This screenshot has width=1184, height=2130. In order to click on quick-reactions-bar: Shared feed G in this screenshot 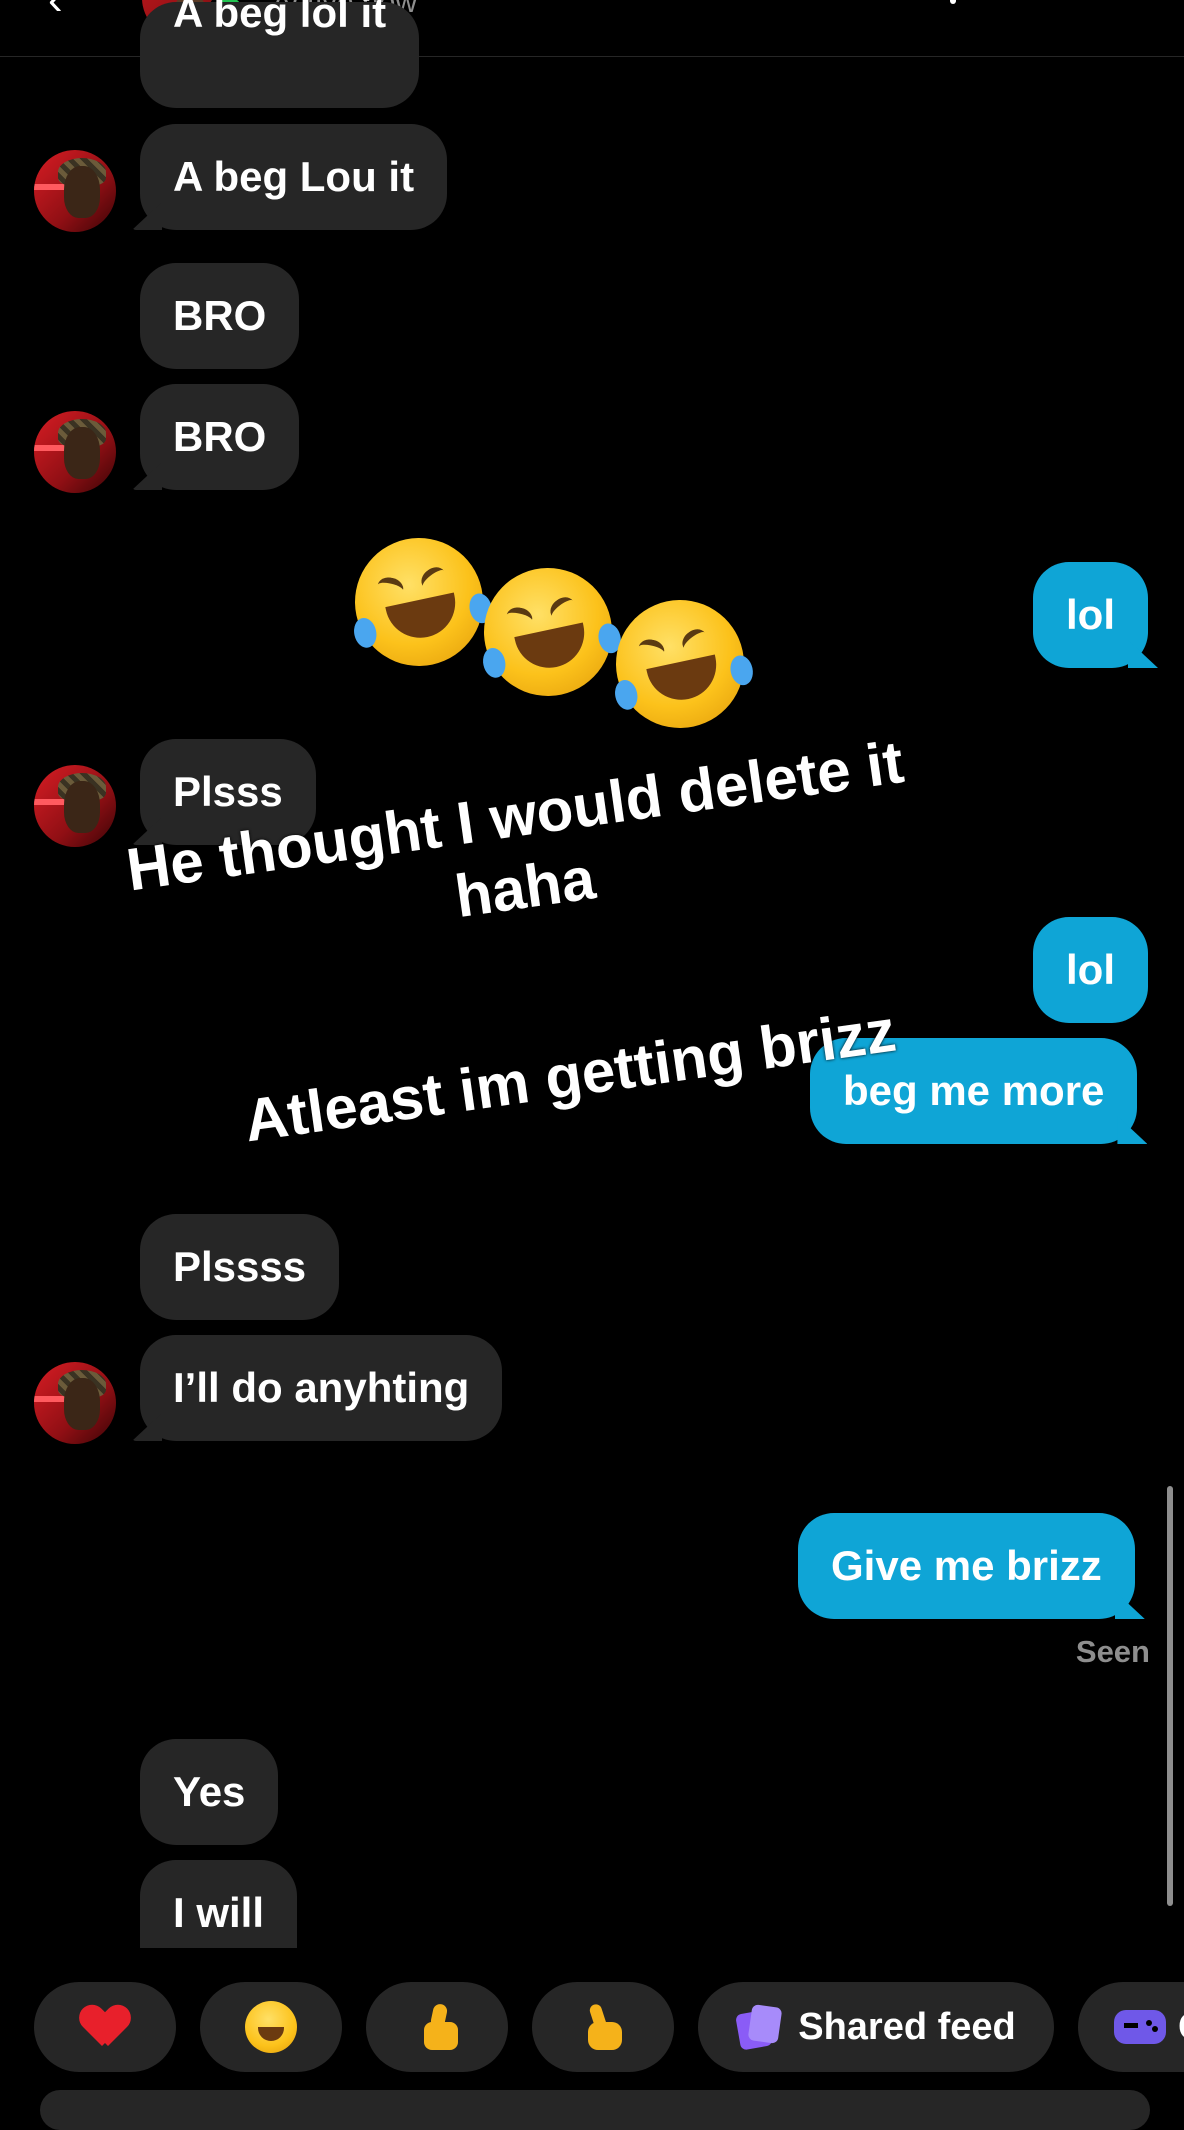, I will do `click(592, 2027)`.